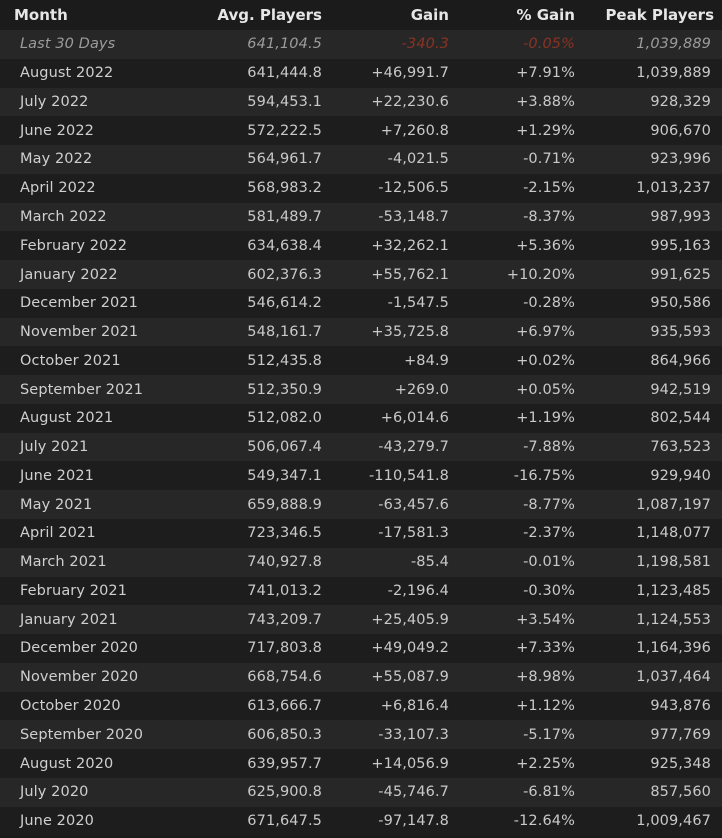  Describe the element at coordinates (284, 792) in the screenshot. I see `avg-players-cell: 625,900.8` at that location.